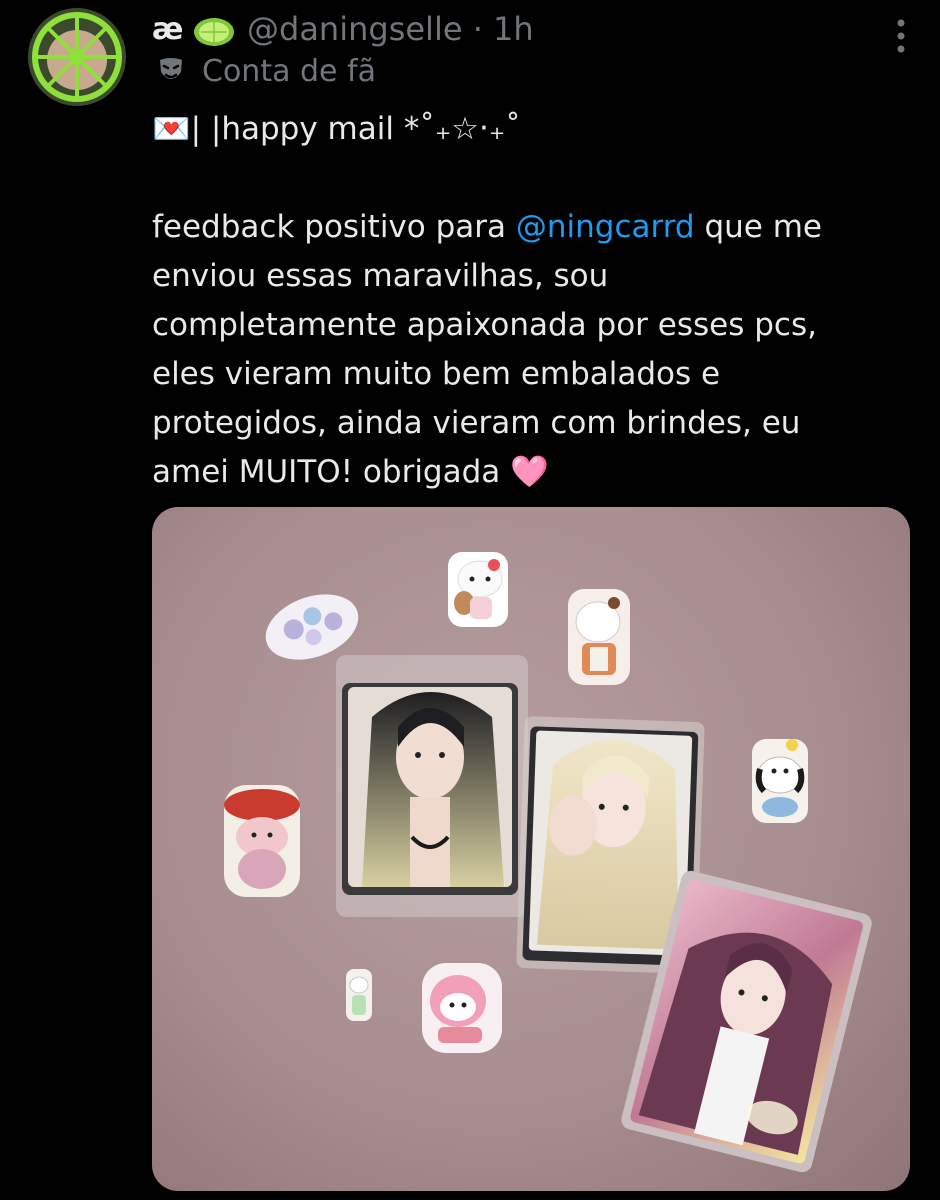 This screenshot has width=940, height=1200. I want to click on timestamp: 1h, so click(513, 29).